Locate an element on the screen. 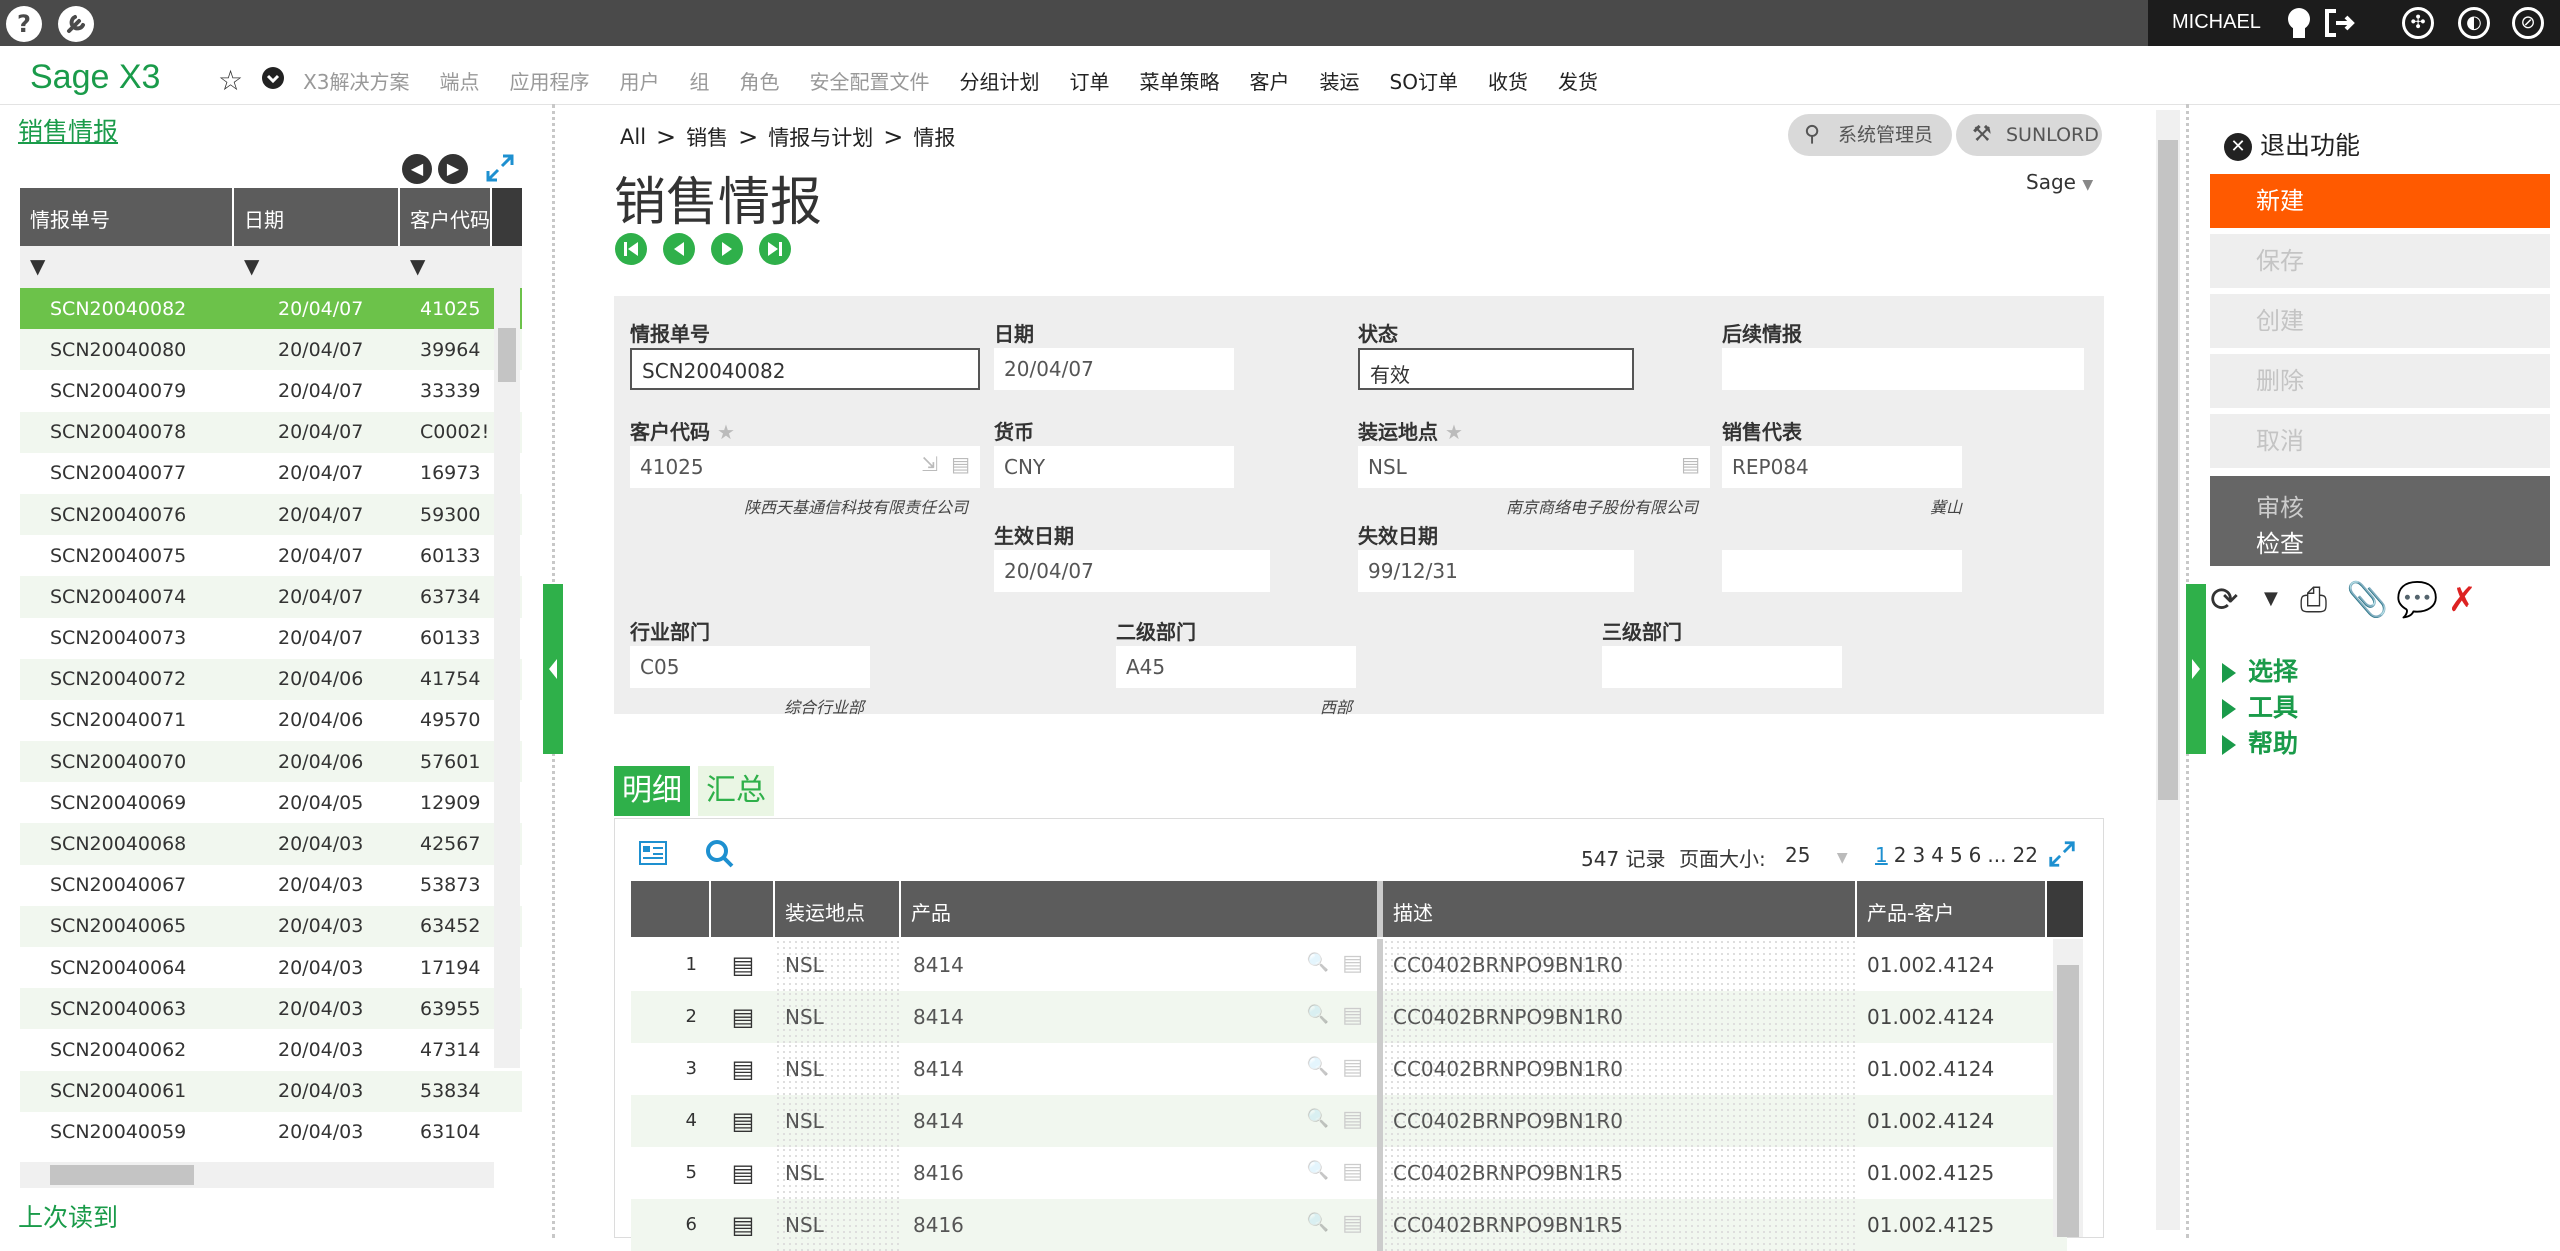 The image size is (2560, 1251). tab-summary: 汇总 is located at coordinates (736, 791).